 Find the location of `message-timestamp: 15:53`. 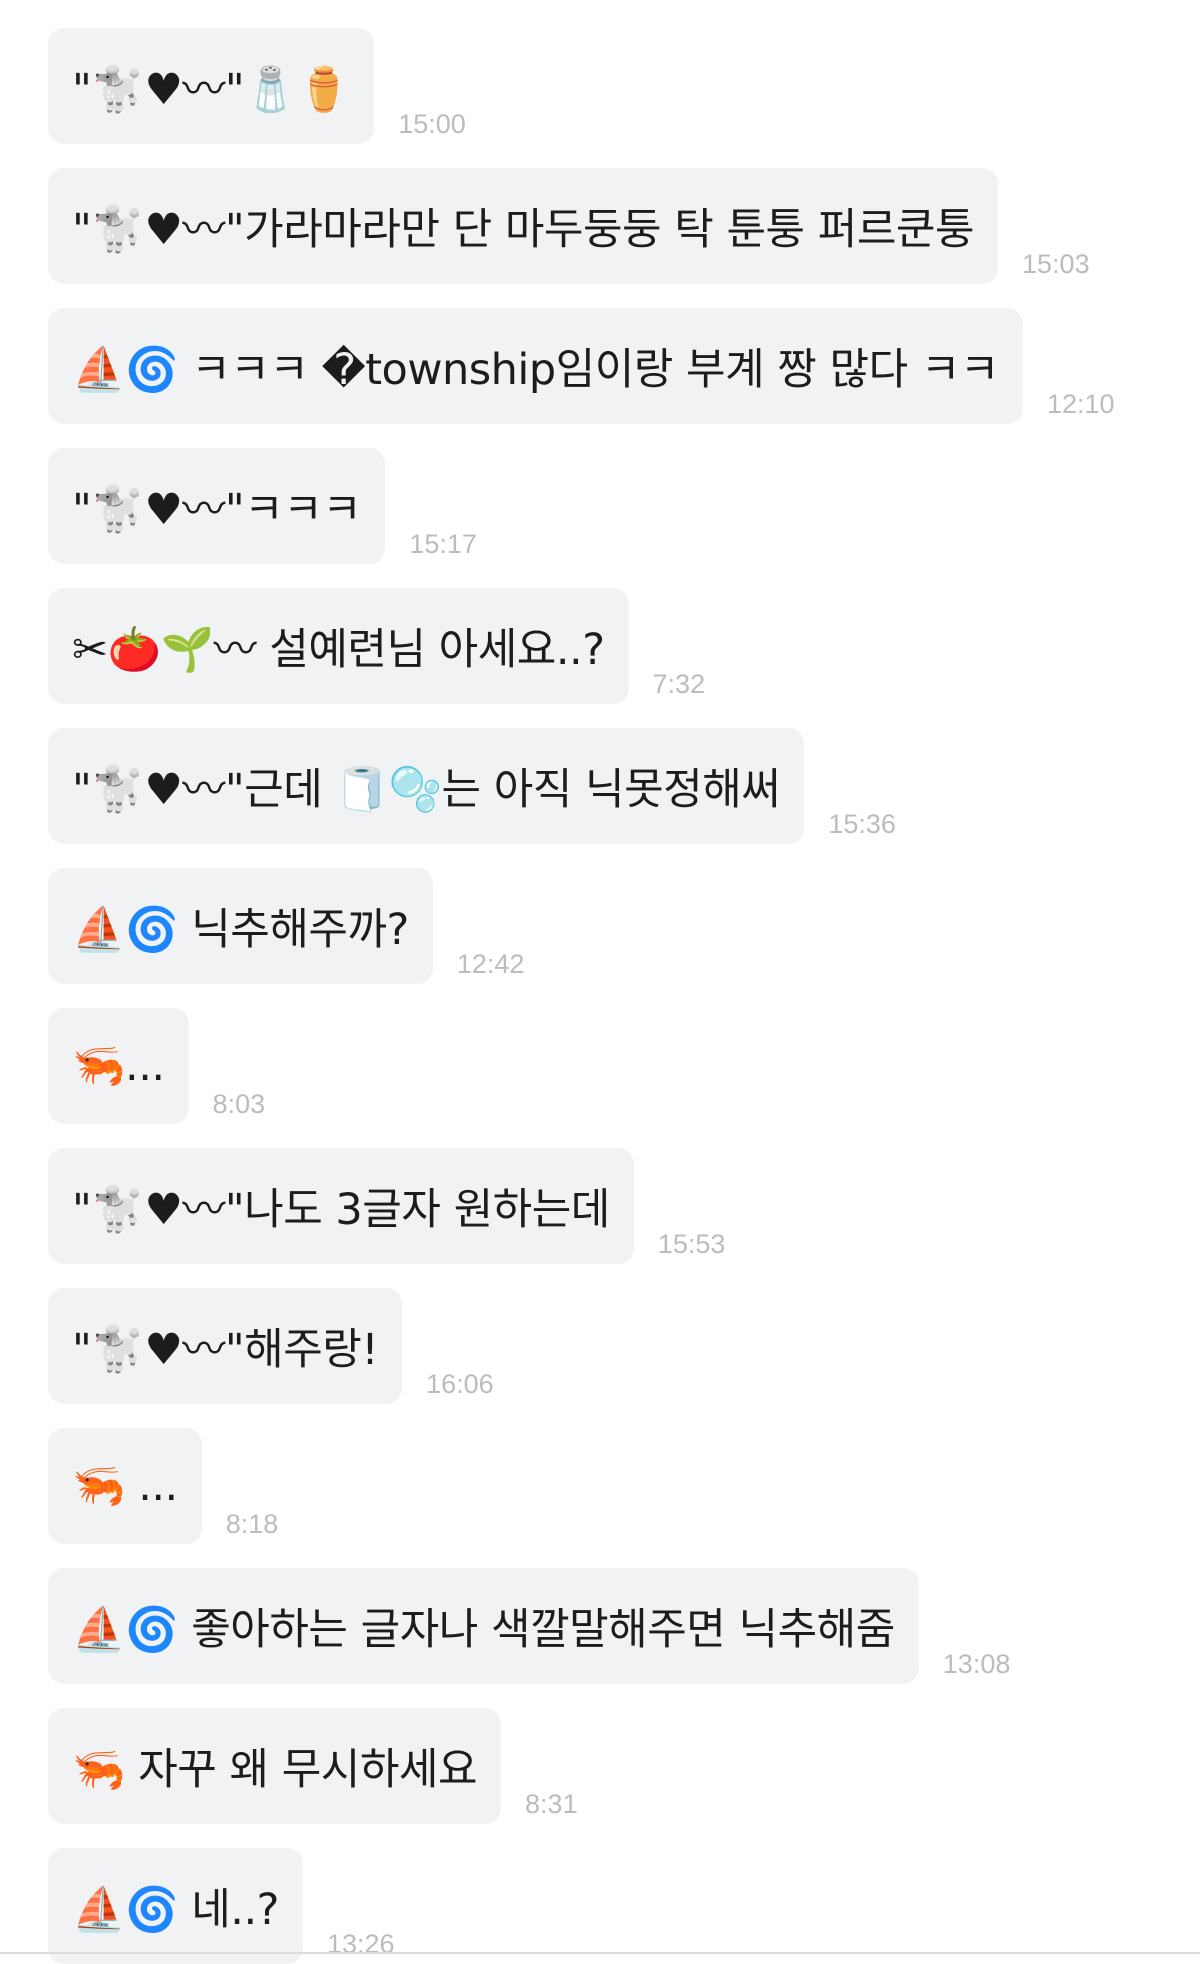

message-timestamp: 15:53 is located at coordinates (691, 1244).